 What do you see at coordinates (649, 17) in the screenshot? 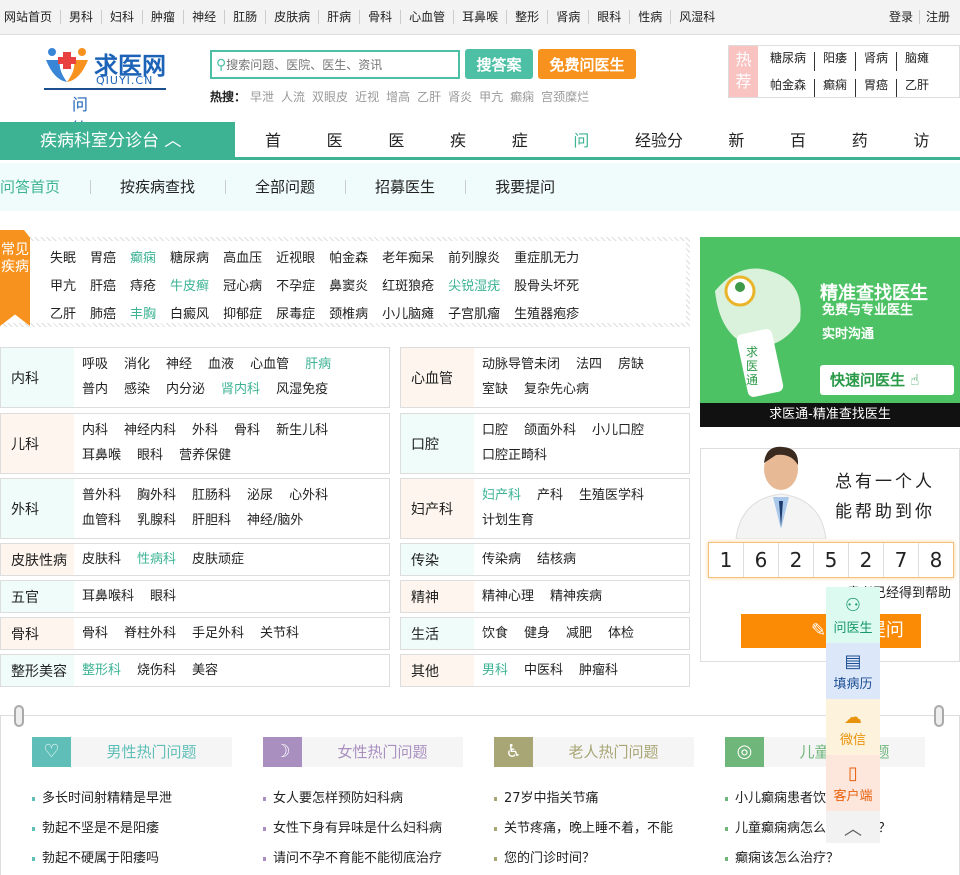
I see `top-link: 性病` at bounding box center [649, 17].